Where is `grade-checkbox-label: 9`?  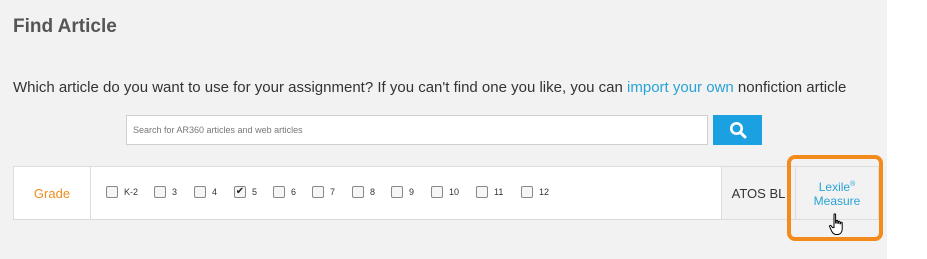
grade-checkbox-label: 9 is located at coordinates (412, 192).